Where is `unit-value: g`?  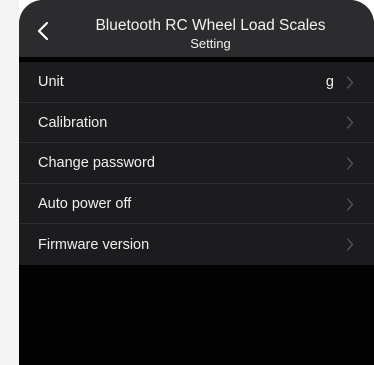 unit-value: g is located at coordinates (329, 82).